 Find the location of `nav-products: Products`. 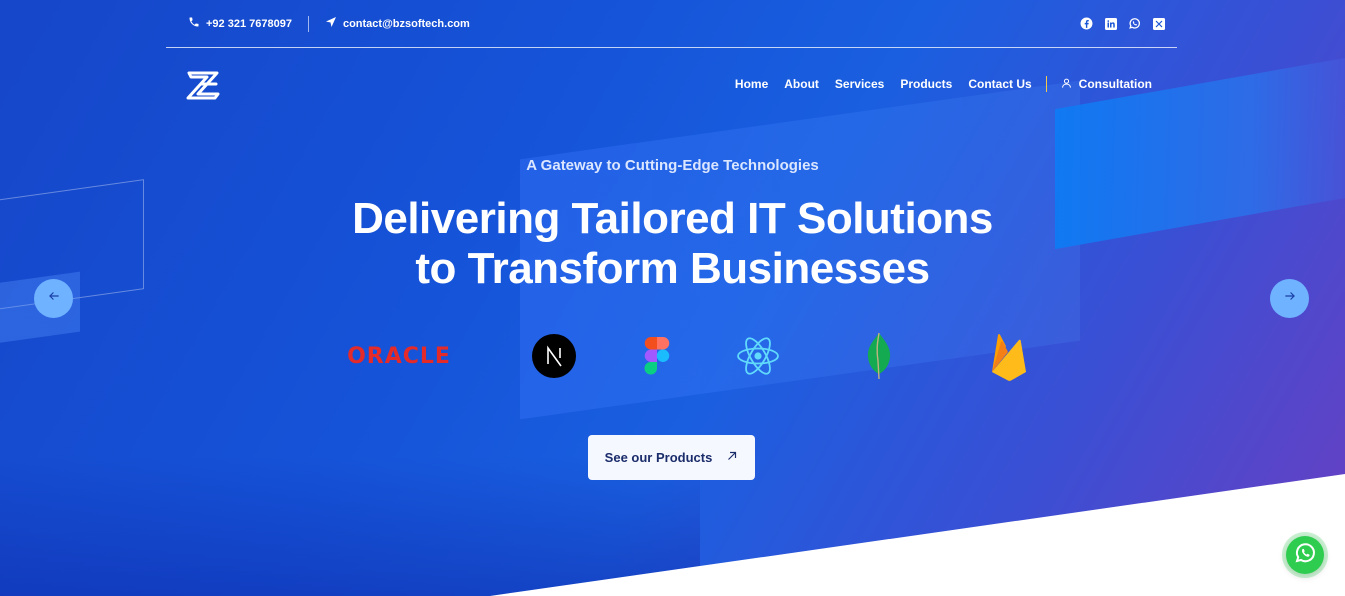

nav-products: Products is located at coordinates (926, 84).